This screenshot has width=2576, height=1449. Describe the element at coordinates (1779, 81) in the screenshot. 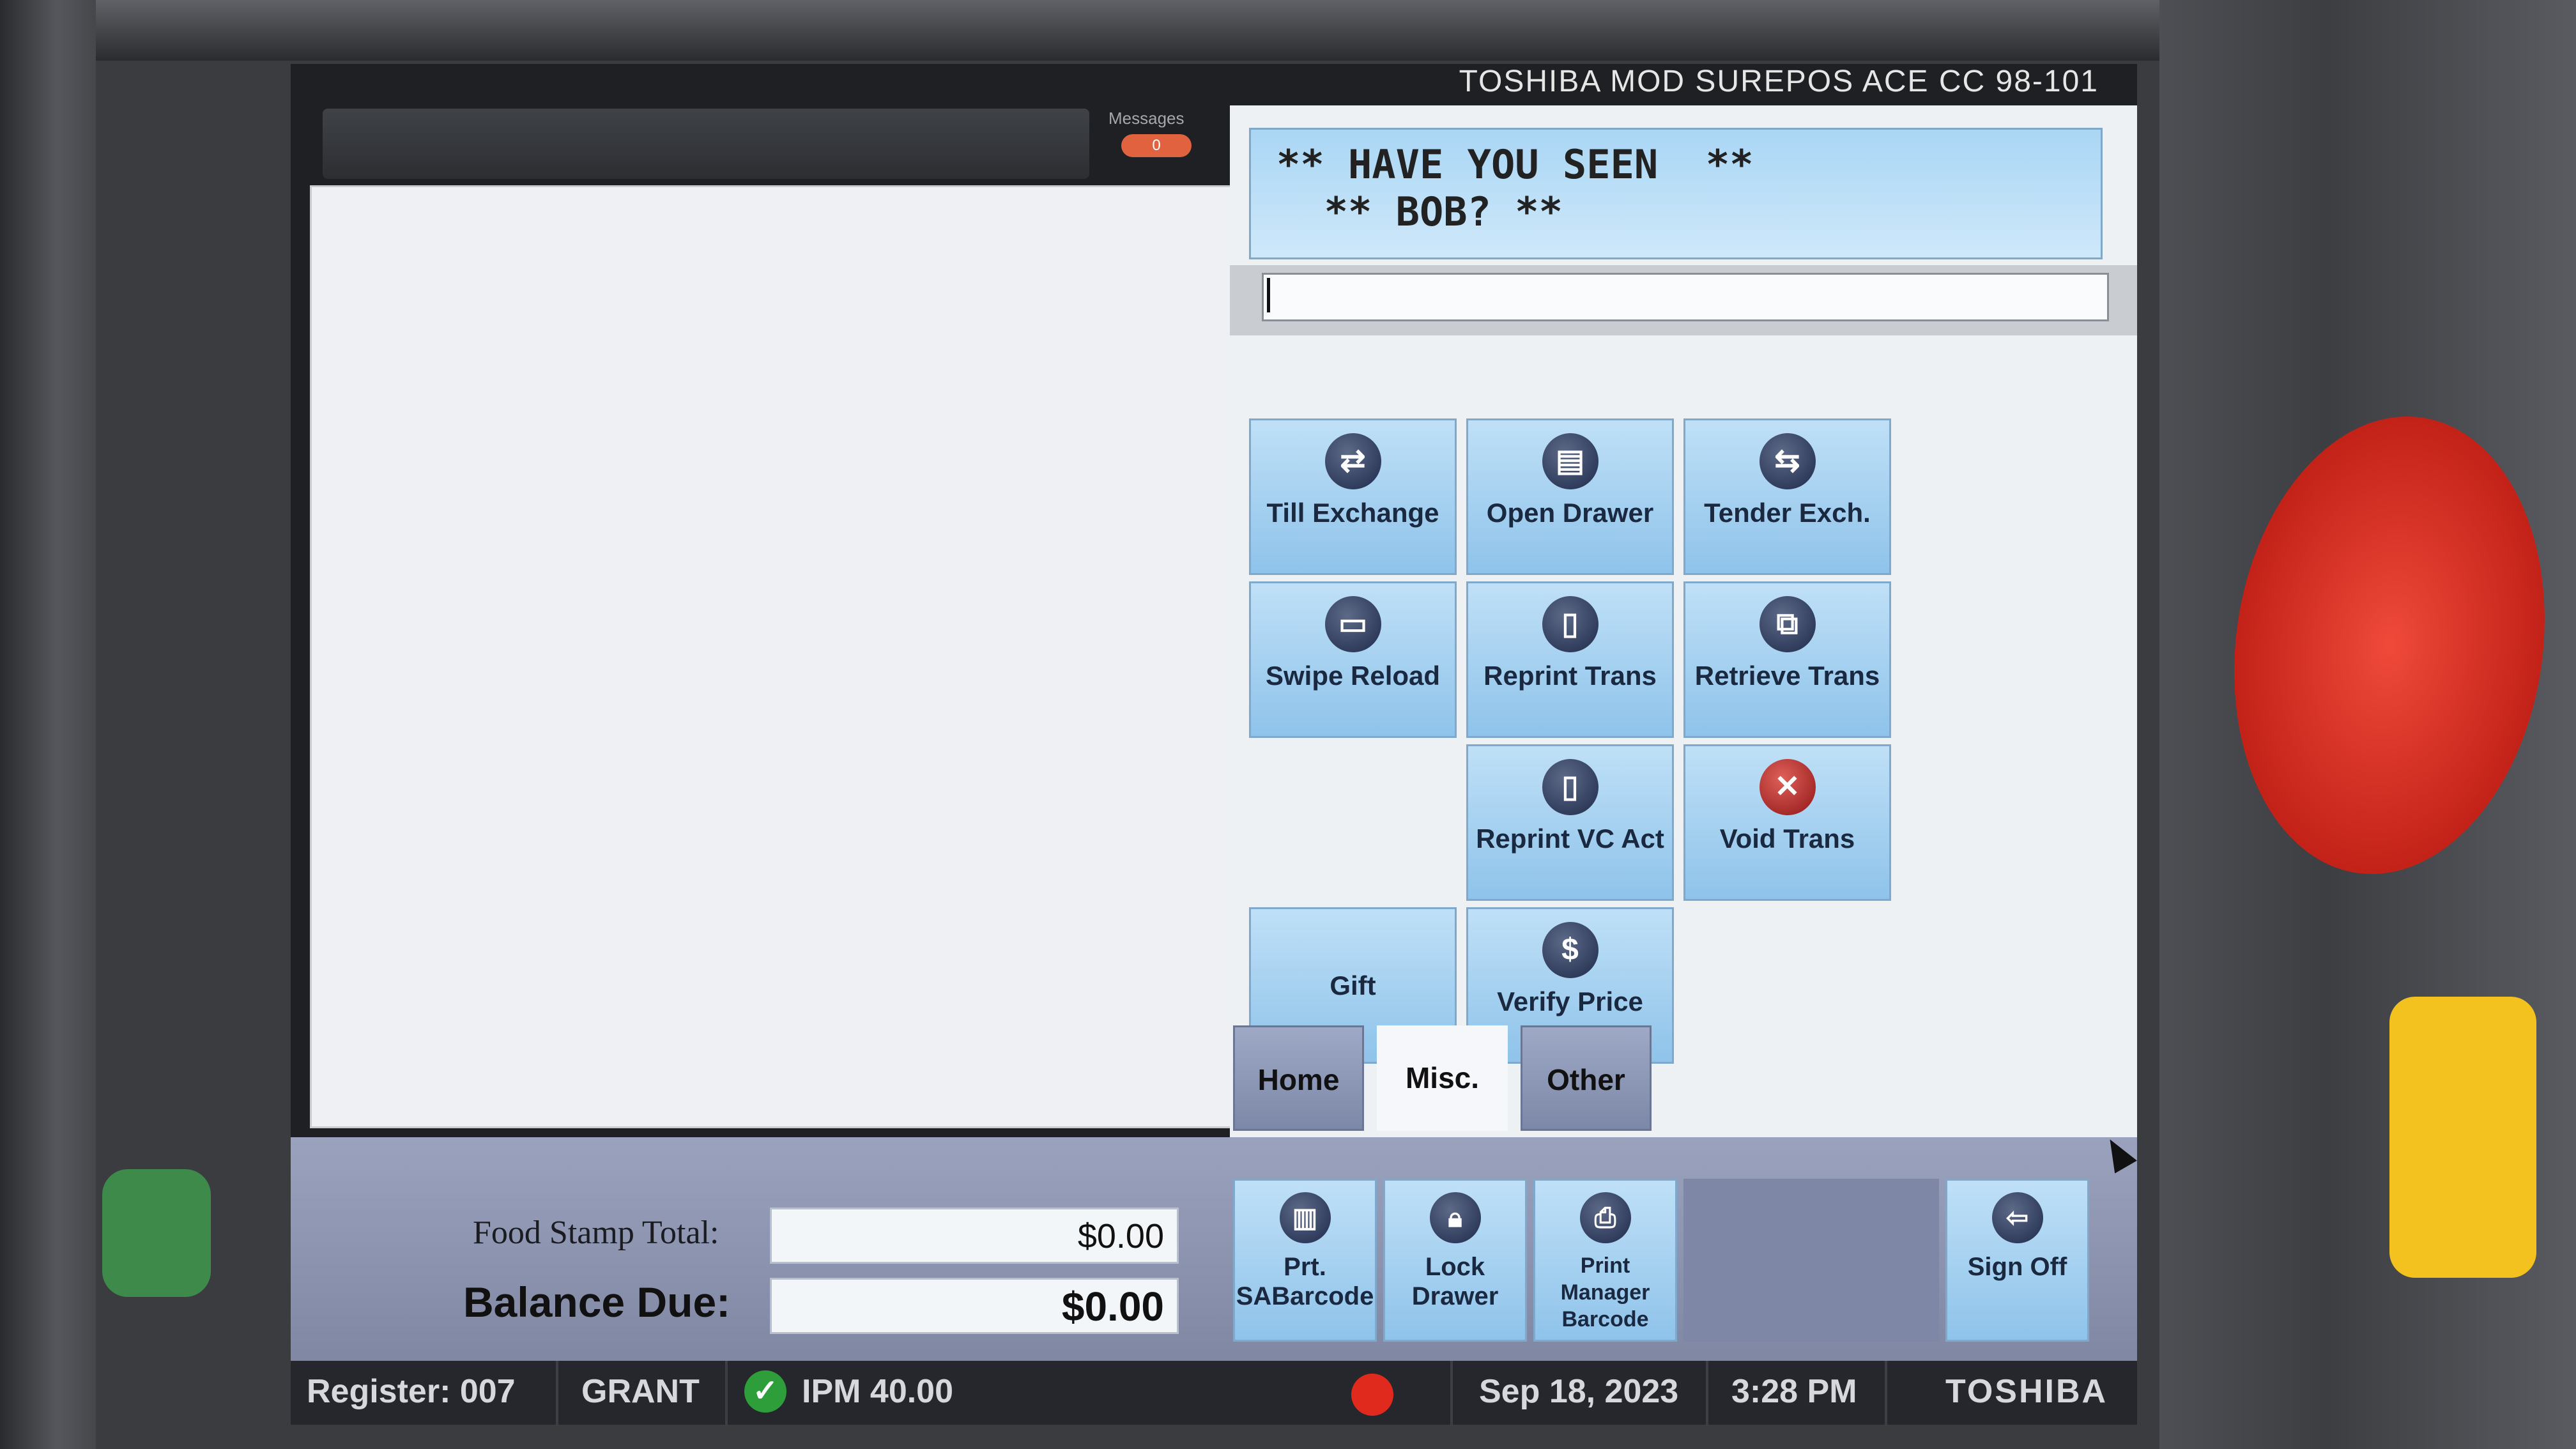

I see `model-label: TOSHIBA MOD SUREPOS ACE CC 98-101` at that location.